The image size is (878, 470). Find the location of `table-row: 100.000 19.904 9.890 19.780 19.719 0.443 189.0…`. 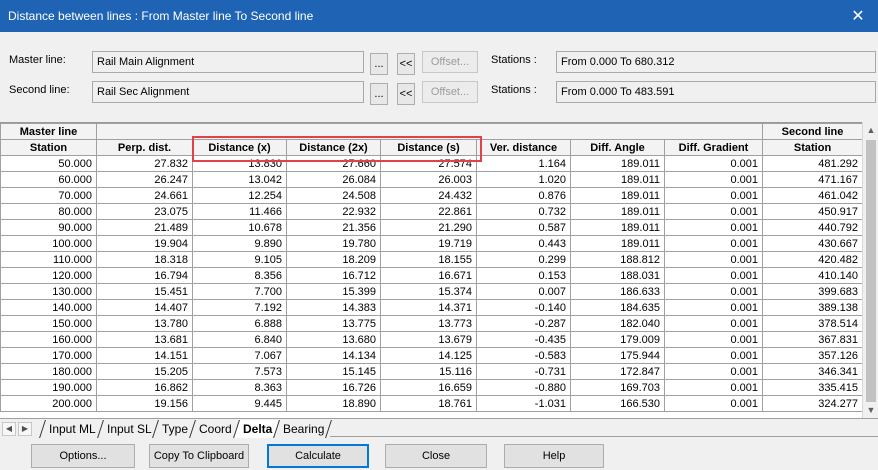

table-row: 100.000 19.904 9.890 19.780 19.719 0.443 189.0… is located at coordinates (431, 243).